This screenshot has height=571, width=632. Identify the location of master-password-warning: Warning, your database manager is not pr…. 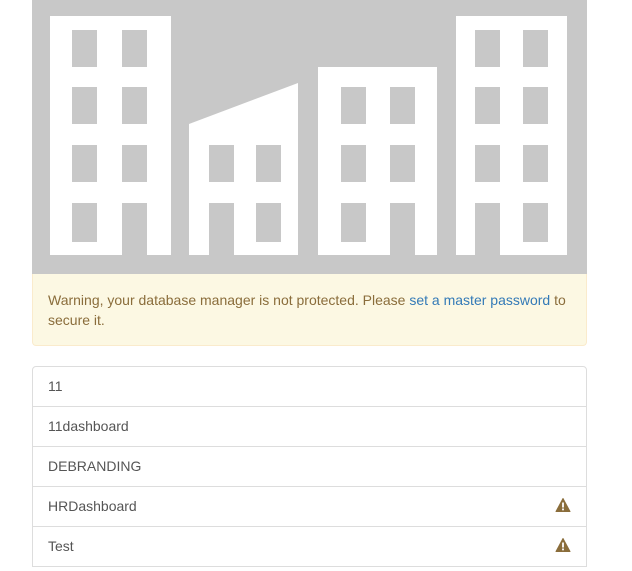
(309, 310).